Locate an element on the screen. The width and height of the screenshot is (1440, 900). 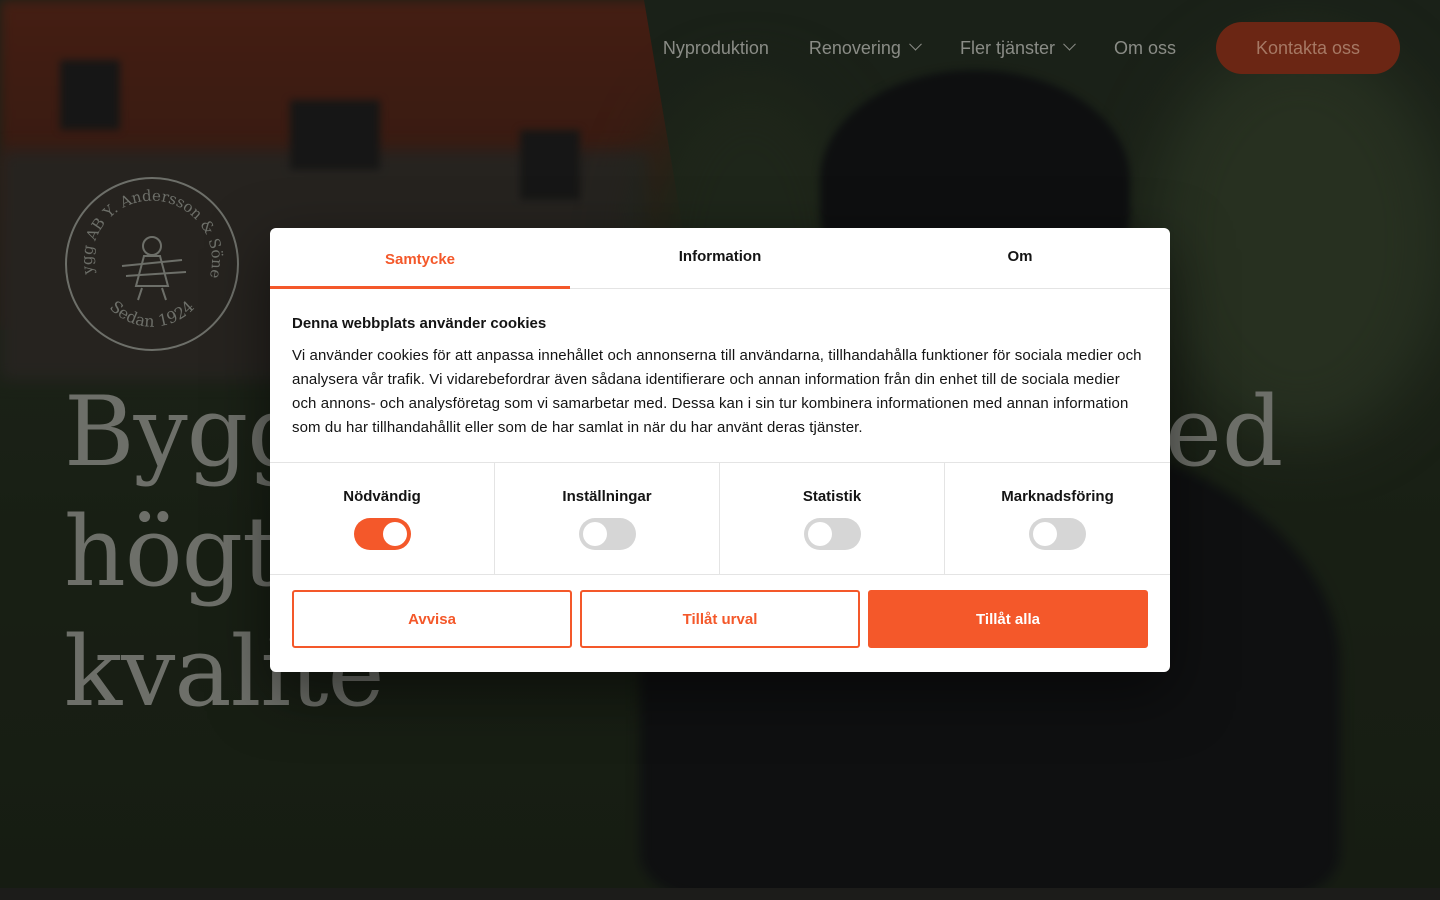
craftsman-illustration is located at coordinates (154, 268).